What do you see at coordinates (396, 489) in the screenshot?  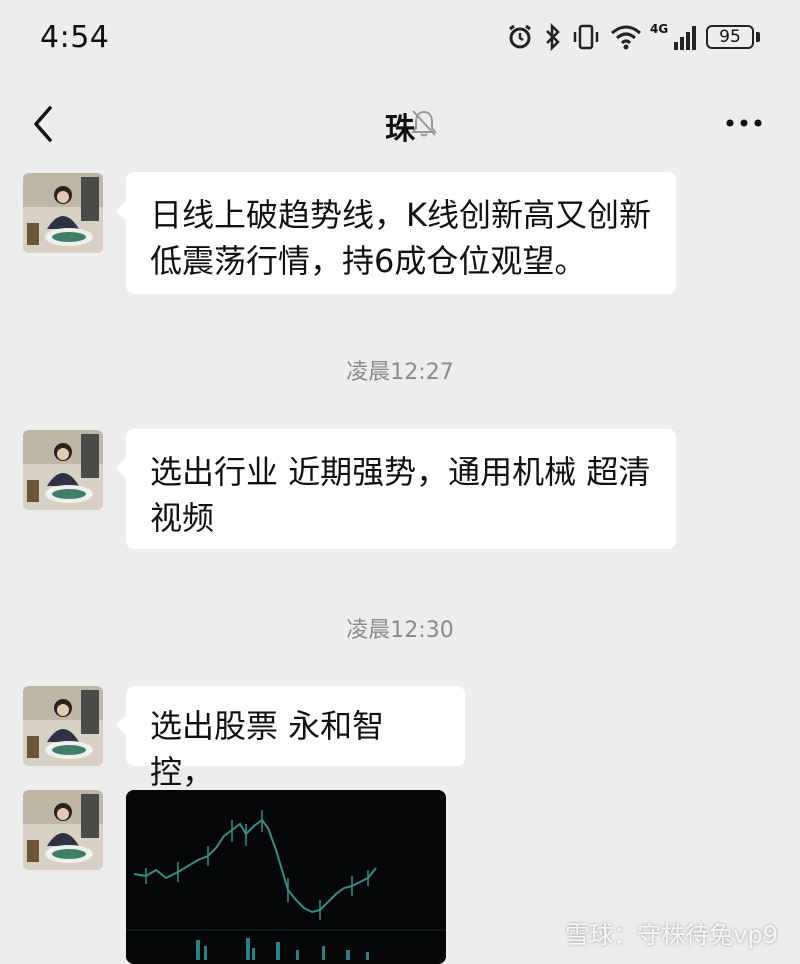 I see `message-bubble: 选出行业 近期强势，通用机械 超清视频` at bounding box center [396, 489].